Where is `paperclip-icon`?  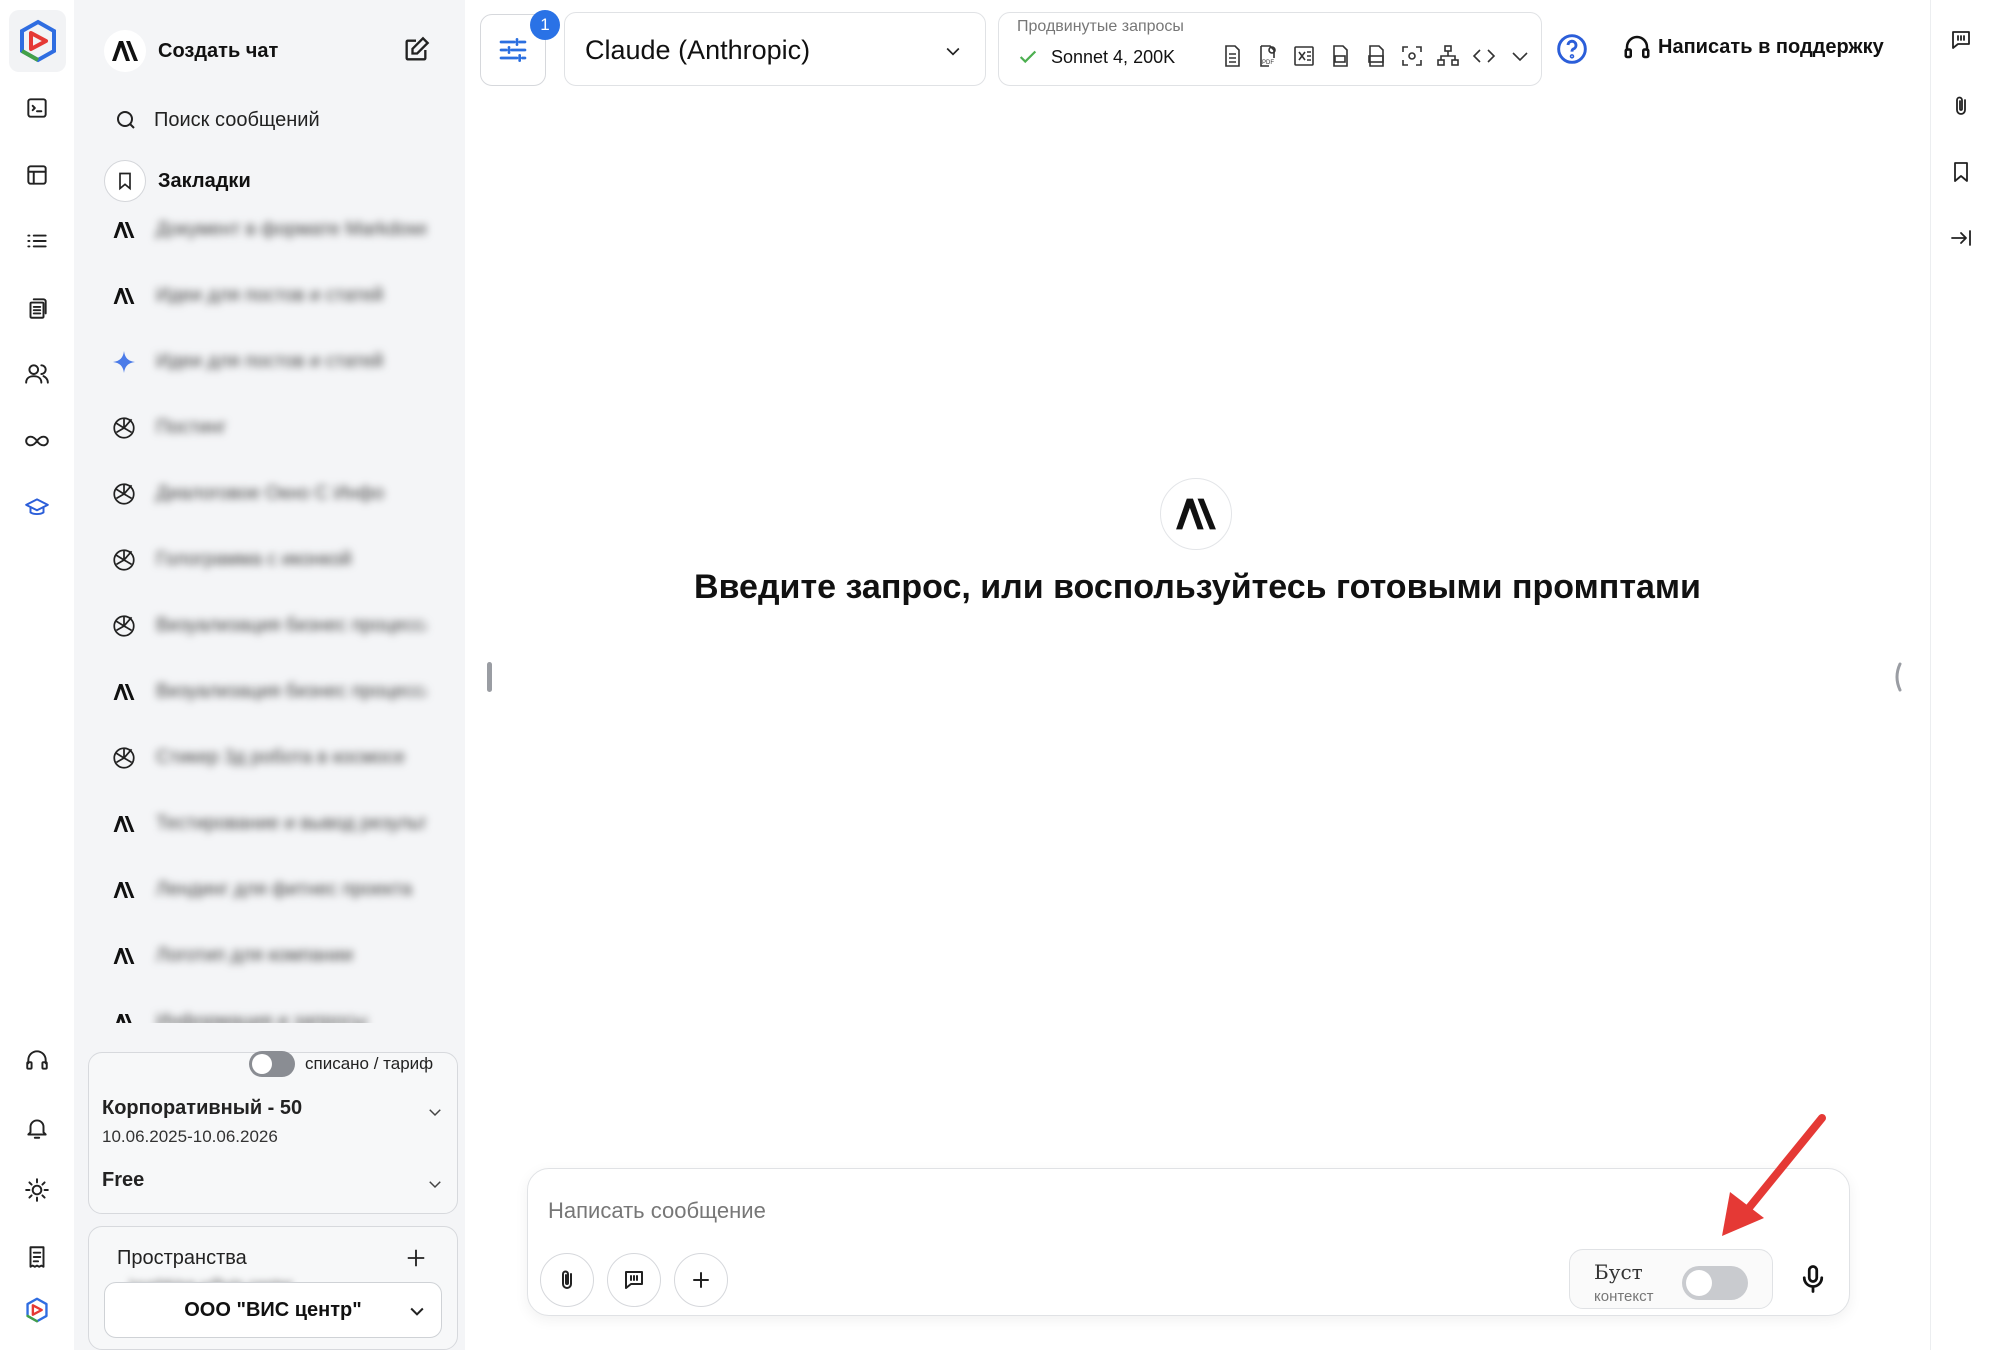
paperclip-icon is located at coordinates (567, 1279).